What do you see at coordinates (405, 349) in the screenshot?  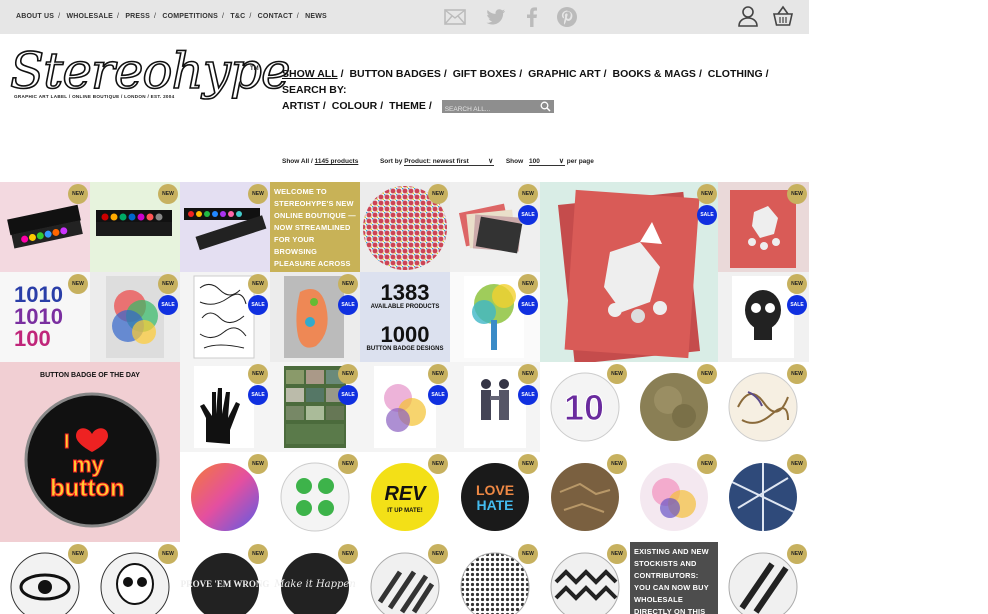 I see `stats-designs-label: BUTTON BADGE DESIGNS` at bounding box center [405, 349].